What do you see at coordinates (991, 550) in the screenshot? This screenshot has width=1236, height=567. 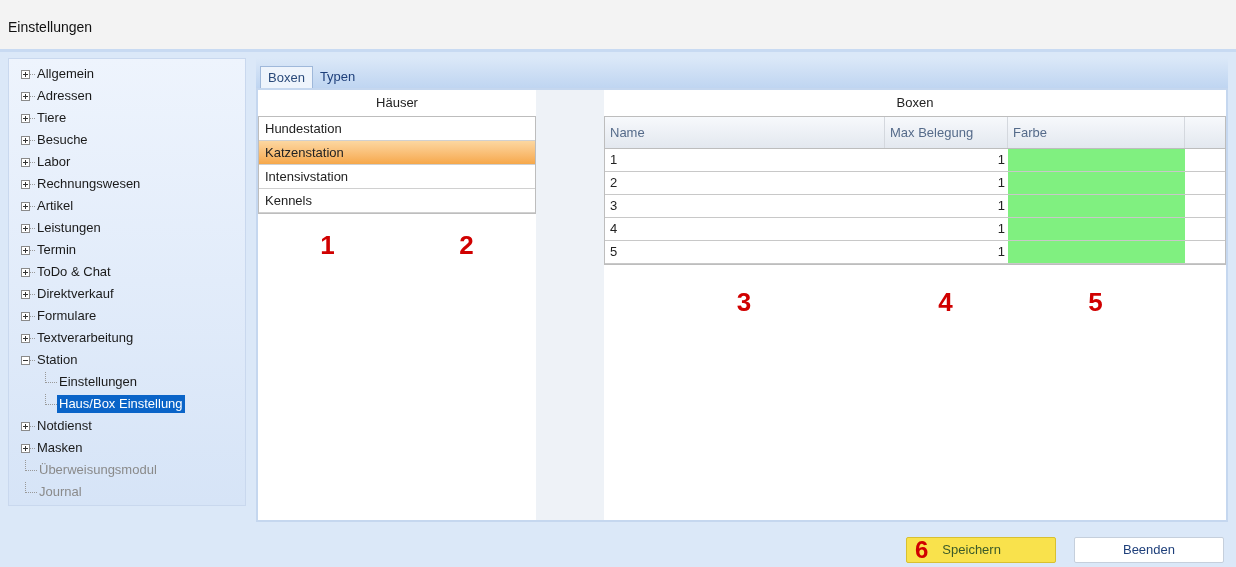 I see `action-button: Speichern` at bounding box center [991, 550].